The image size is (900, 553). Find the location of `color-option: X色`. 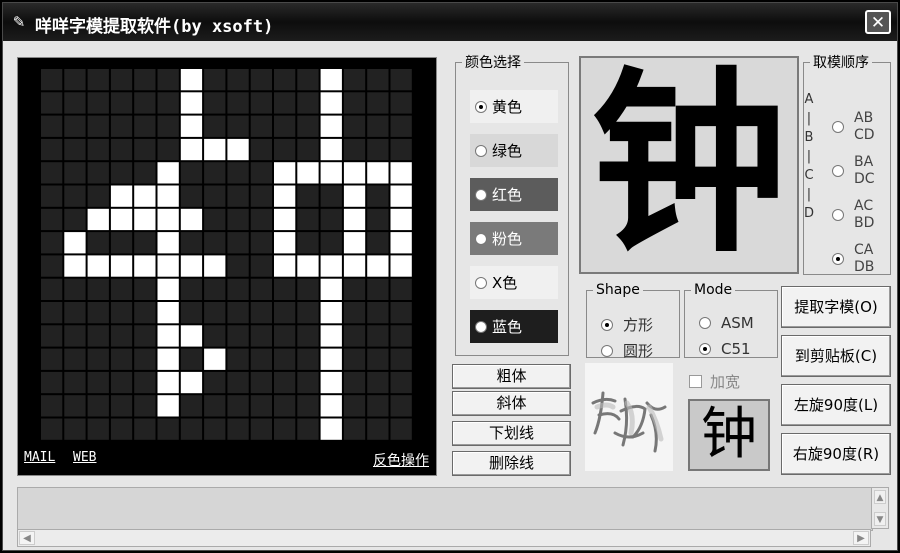

color-option: X色 is located at coordinates (514, 282).